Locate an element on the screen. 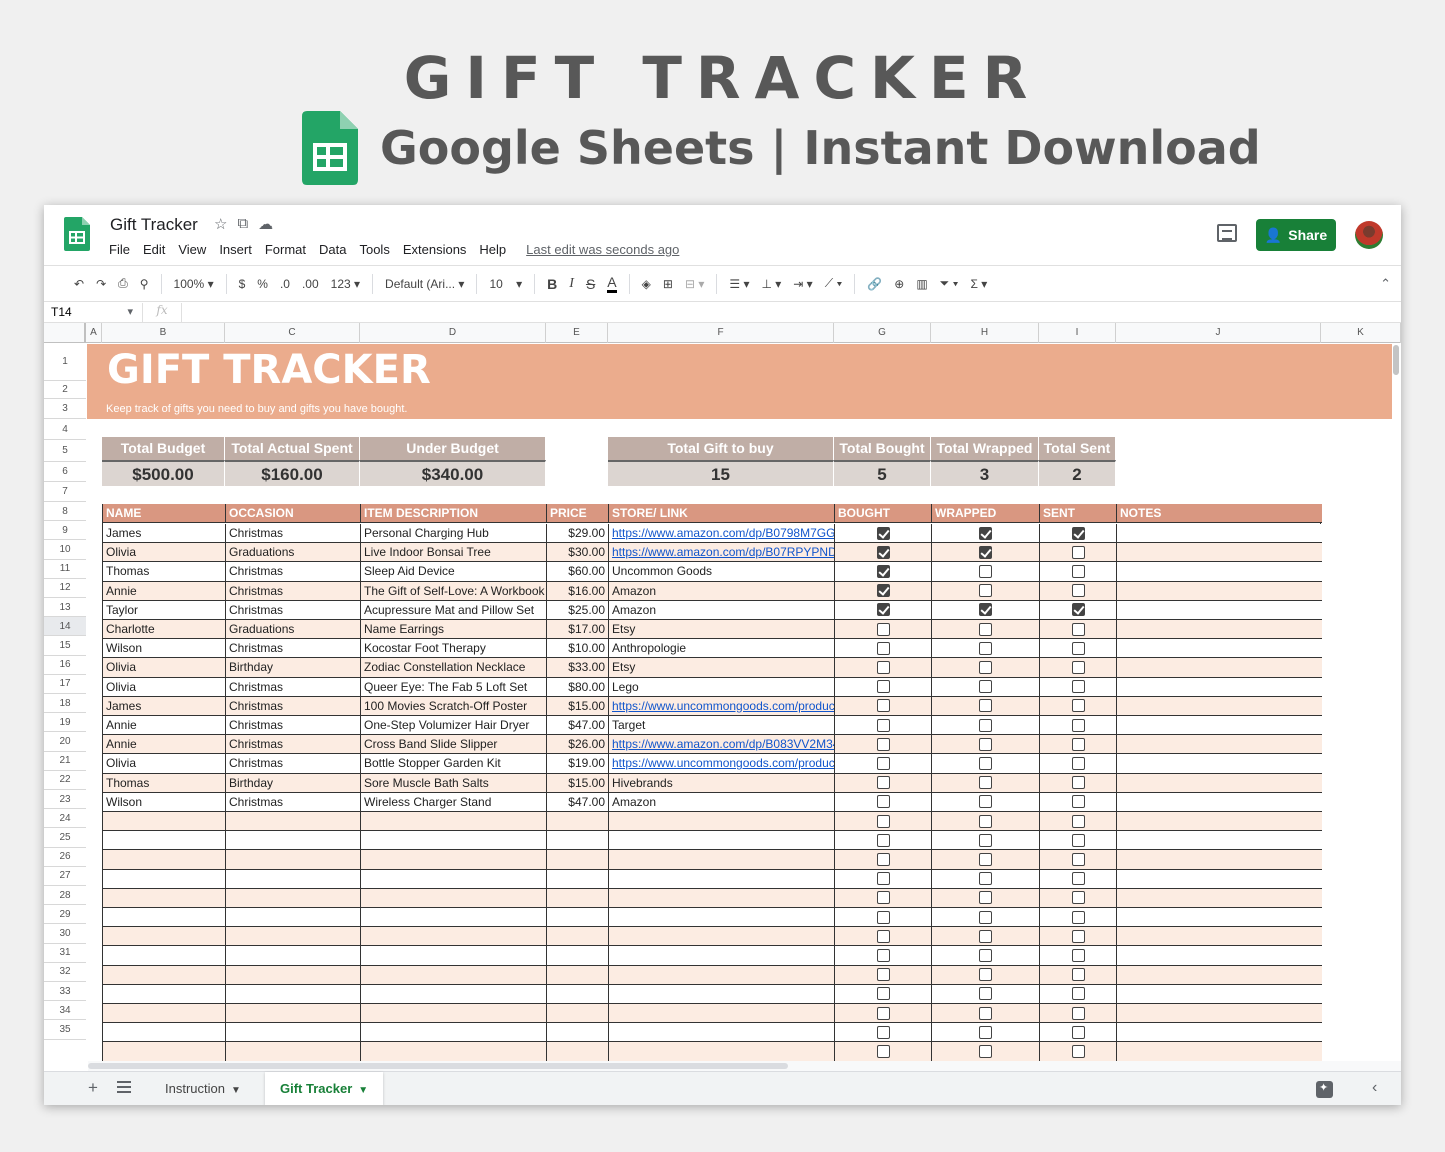 The image size is (1445, 1152). store-link: https://www.amazon.com/dp/B0798M7GG is located at coordinates (722, 533).